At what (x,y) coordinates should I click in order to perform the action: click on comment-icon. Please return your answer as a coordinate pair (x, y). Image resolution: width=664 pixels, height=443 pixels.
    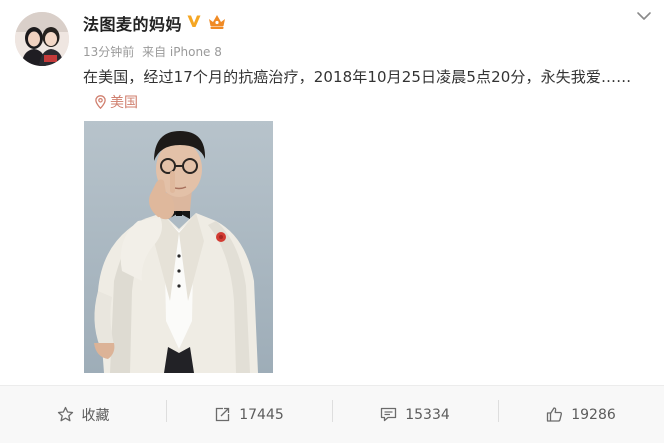
    Looking at the image, I should click on (389, 414).